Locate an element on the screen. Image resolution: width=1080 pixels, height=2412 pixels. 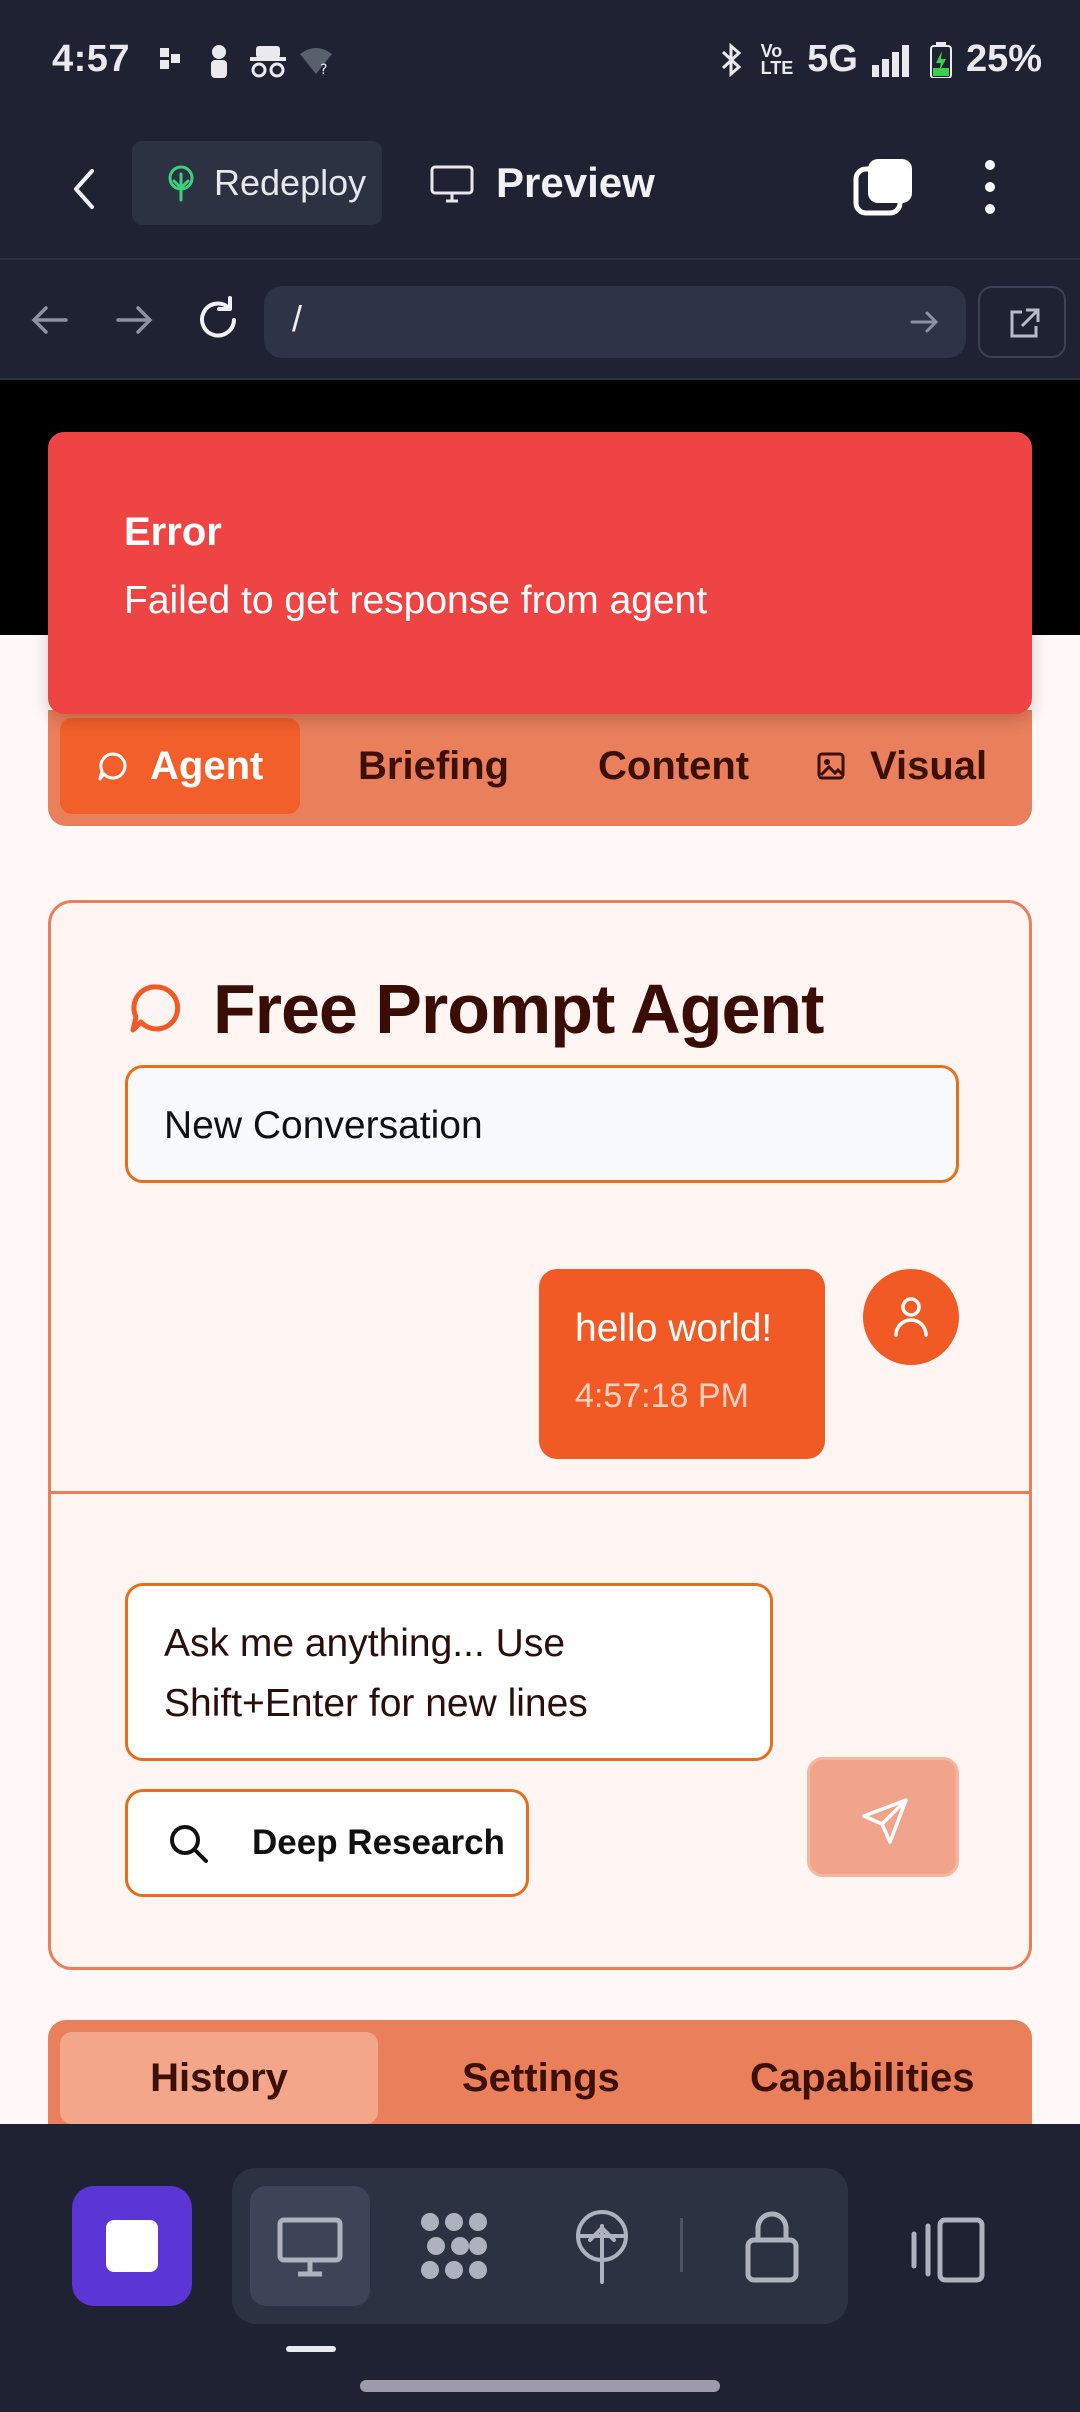
nav-forward-icon is located at coordinates (134, 320).